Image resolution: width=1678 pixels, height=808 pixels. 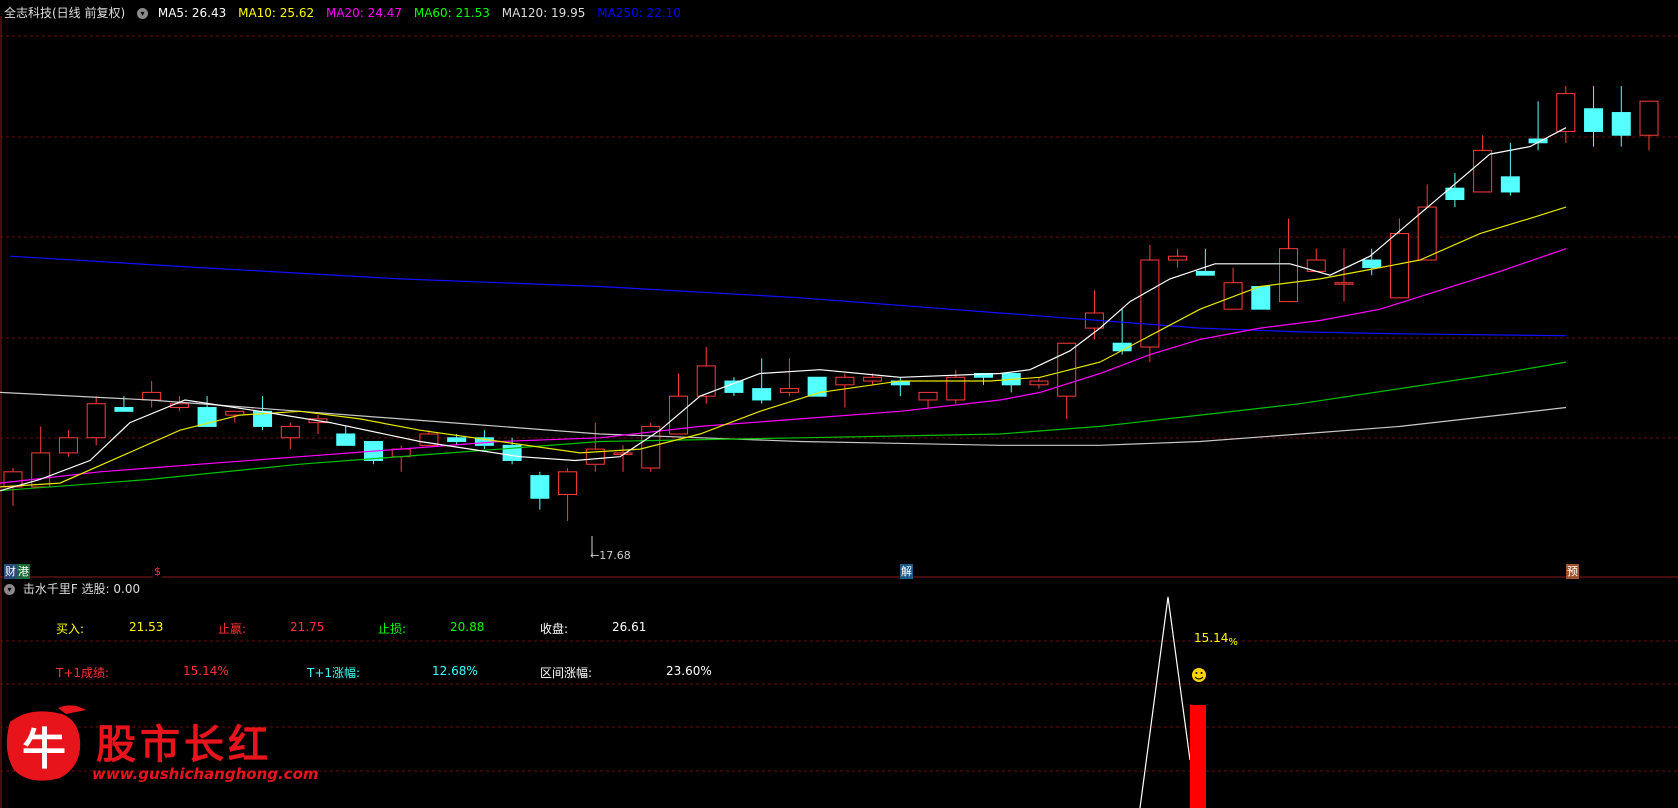 What do you see at coordinates (543, 13) in the screenshot?
I see `ma120-label: MA120: 19.95` at bounding box center [543, 13].